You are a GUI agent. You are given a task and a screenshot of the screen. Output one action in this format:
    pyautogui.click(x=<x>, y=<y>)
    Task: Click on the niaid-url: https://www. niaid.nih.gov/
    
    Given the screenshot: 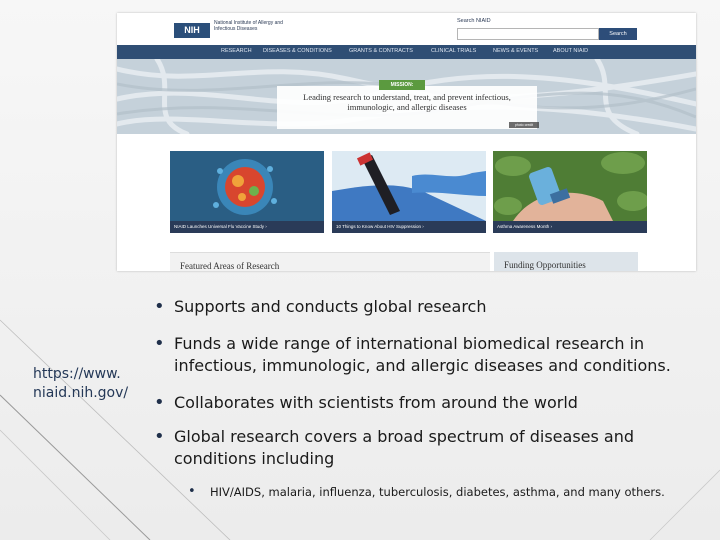 What is the action you would take?
    pyautogui.click(x=88, y=384)
    